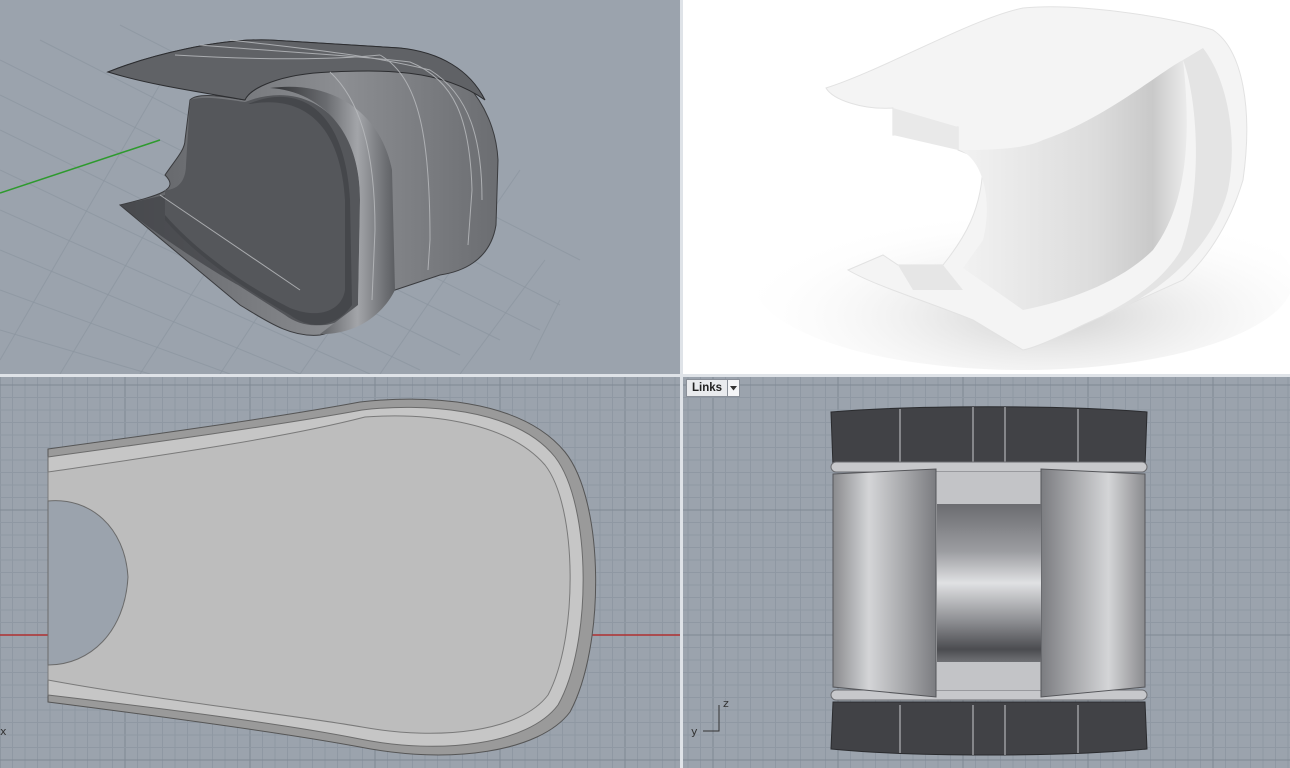  I want to click on shell-model-perspective, so click(302, 187).